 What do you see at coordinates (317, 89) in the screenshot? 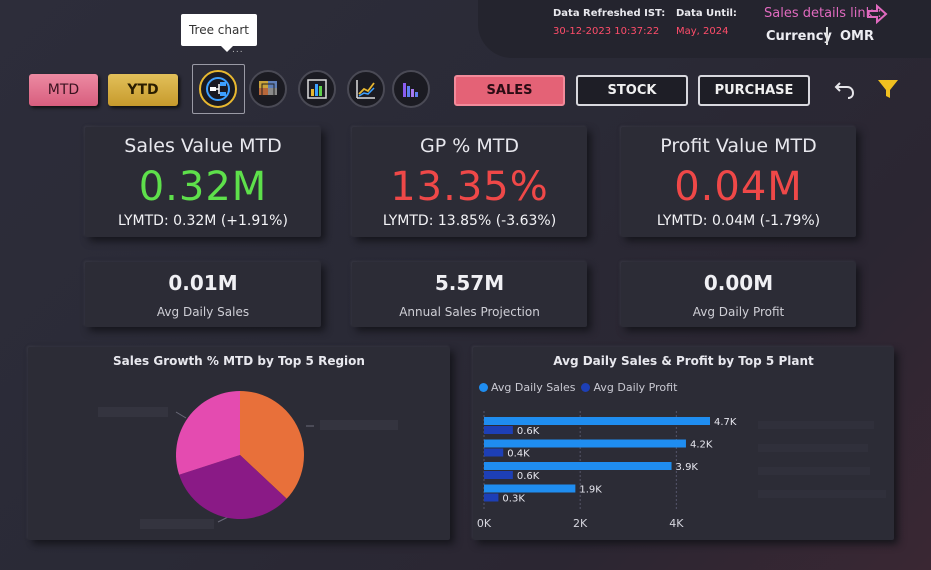
I see `column-chart-icon` at bounding box center [317, 89].